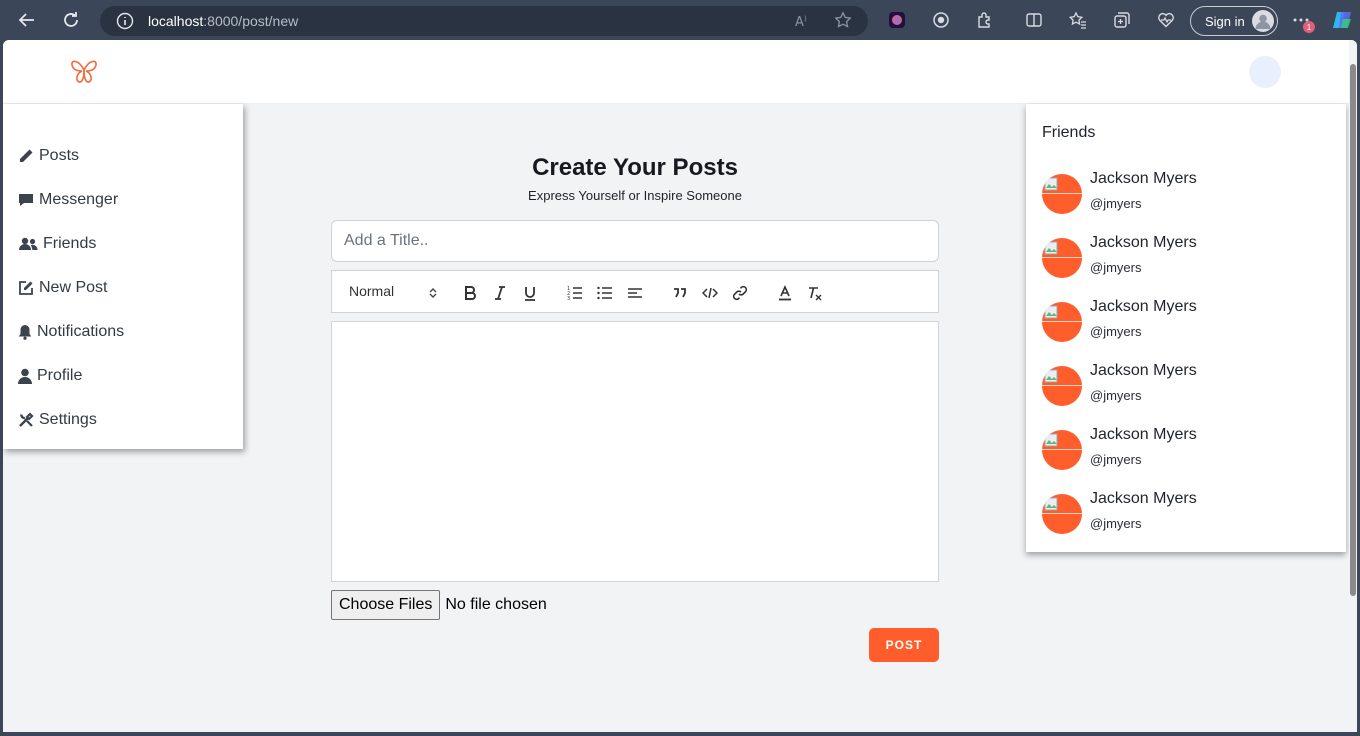 The image size is (1360, 736). I want to click on bullet-list-icon, so click(605, 293).